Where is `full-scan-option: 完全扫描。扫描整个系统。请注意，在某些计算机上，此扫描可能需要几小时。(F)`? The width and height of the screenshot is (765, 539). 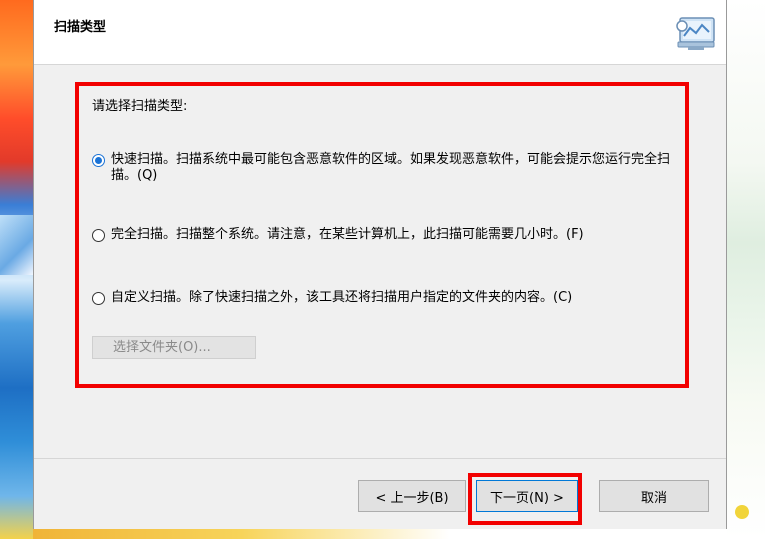 full-scan-option: 完全扫描。扫描整个系统。请注意，在某些计算机上，此扫描可能需要几小时。(F) is located at coordinates (381, 235).